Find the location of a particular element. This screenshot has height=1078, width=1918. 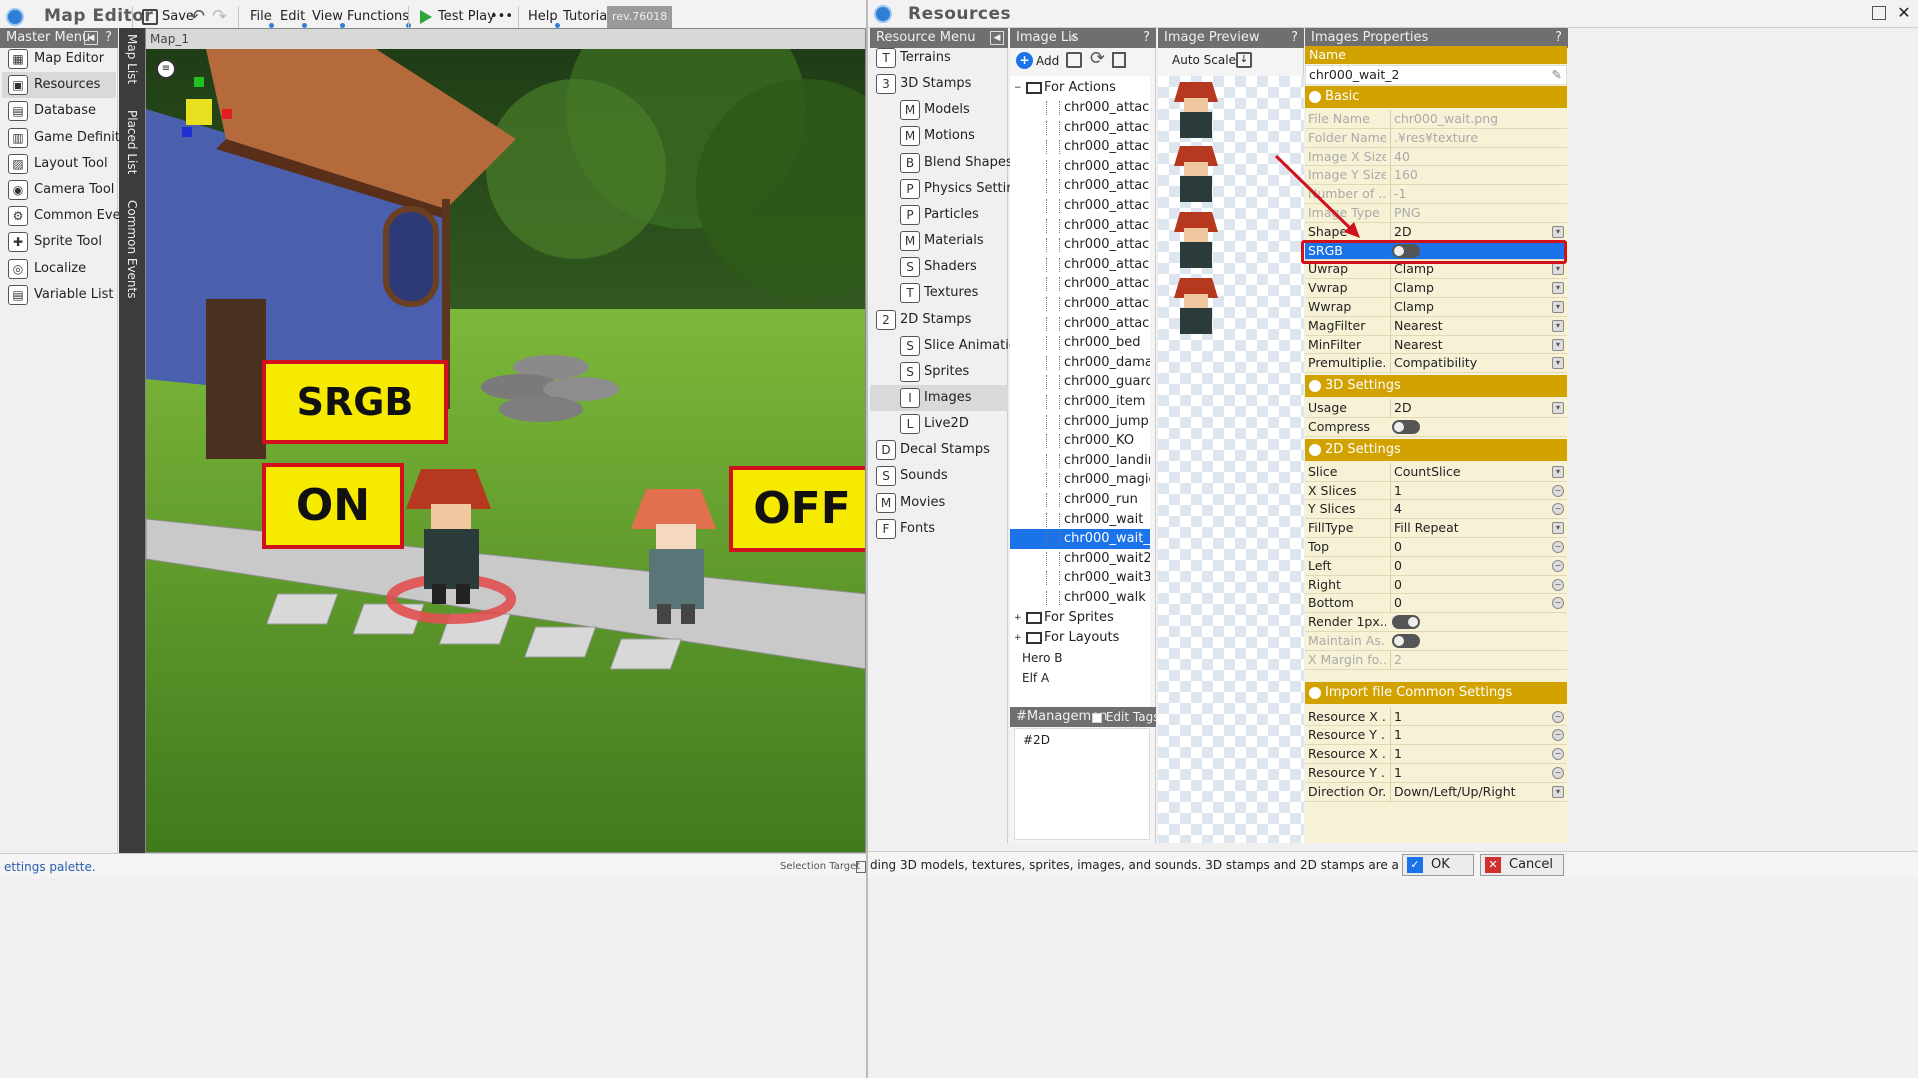

close-icon: ✕ is located at coordinates (1904, 13).